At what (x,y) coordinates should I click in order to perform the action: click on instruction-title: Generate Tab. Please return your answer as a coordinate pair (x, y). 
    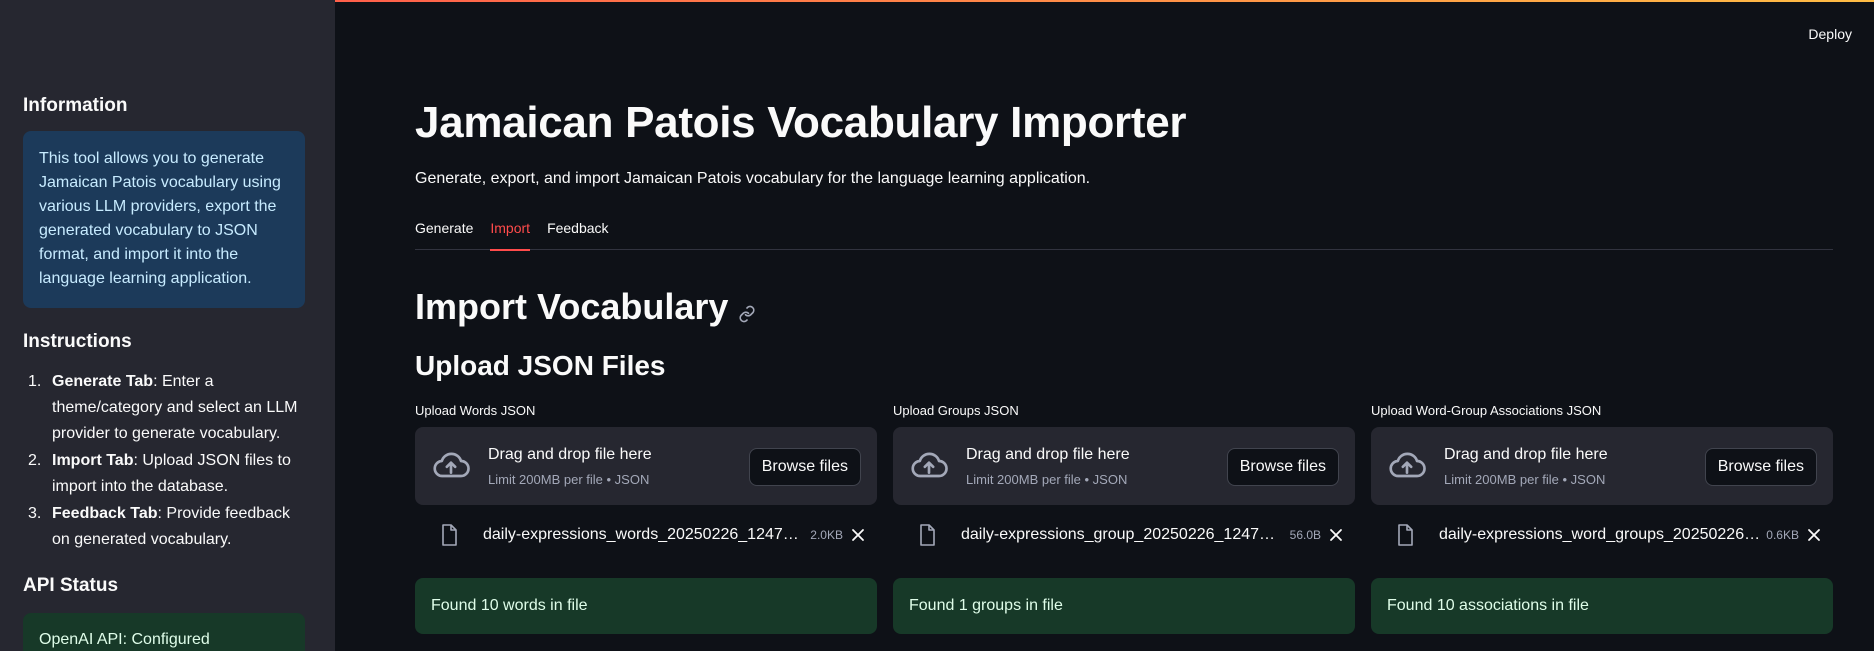
    Looking at the image, I should click on (103, 381).